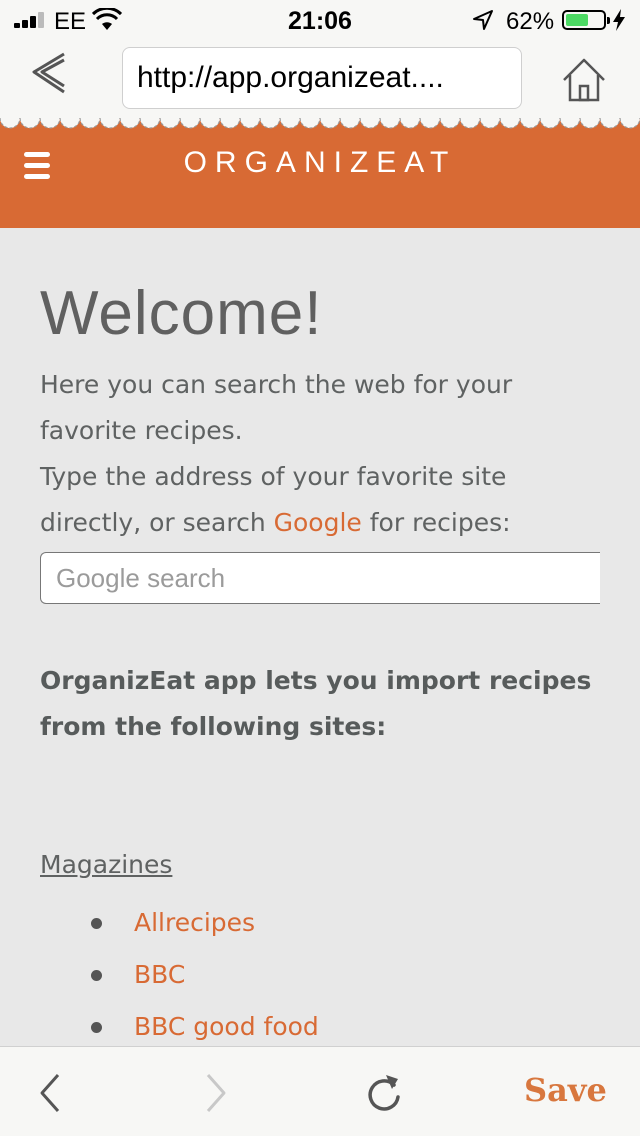  What do you see at coordinates (50, 74) in the screenshot?
I see `back-arrow-icon` at bounding box center [50, 74].